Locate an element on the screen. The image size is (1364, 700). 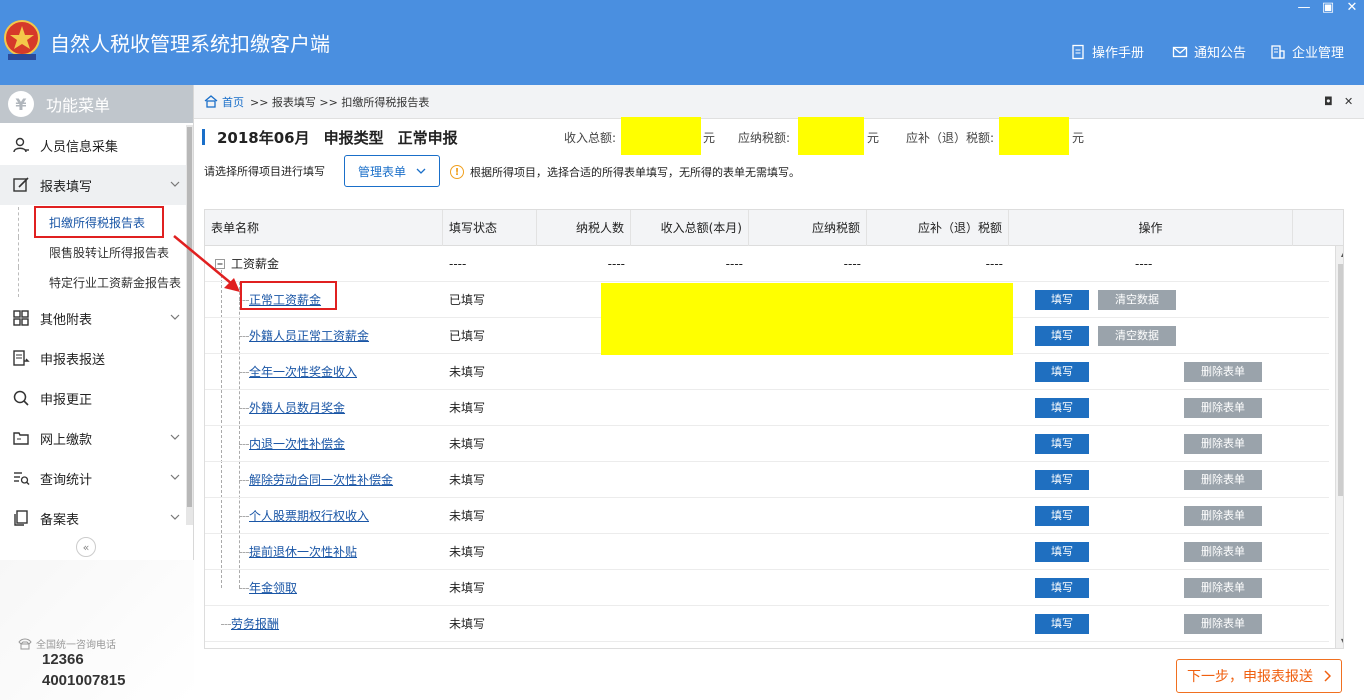
group-status: ---- is located at coordinates (458, 264).